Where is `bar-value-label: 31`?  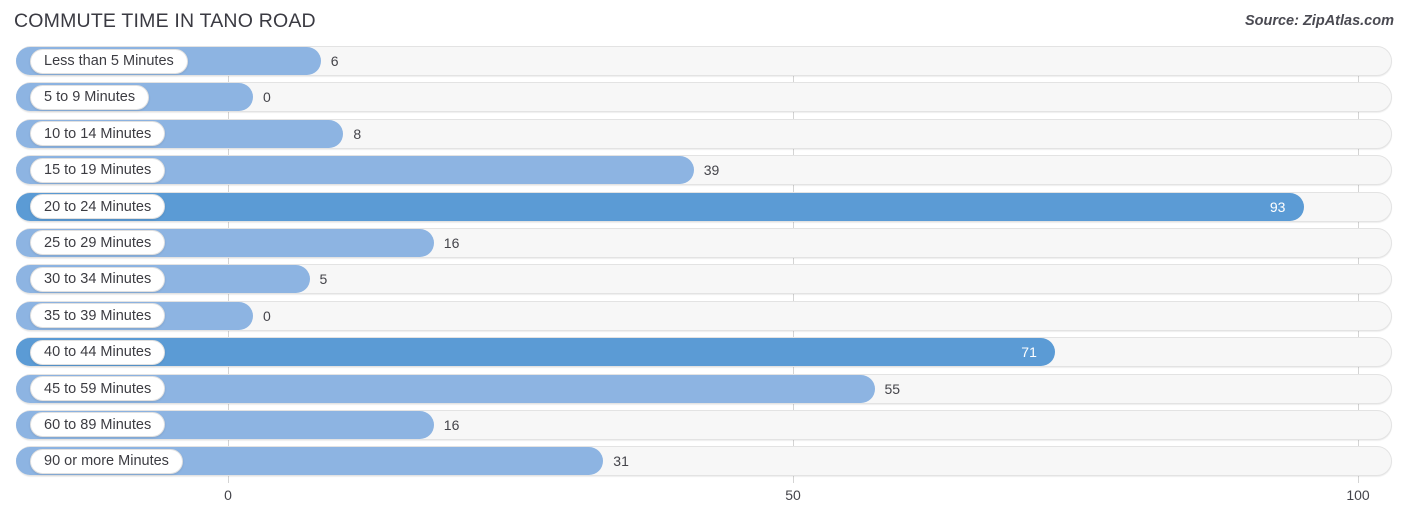 bar-value-label: 31 is located at coordinates (621, 461).